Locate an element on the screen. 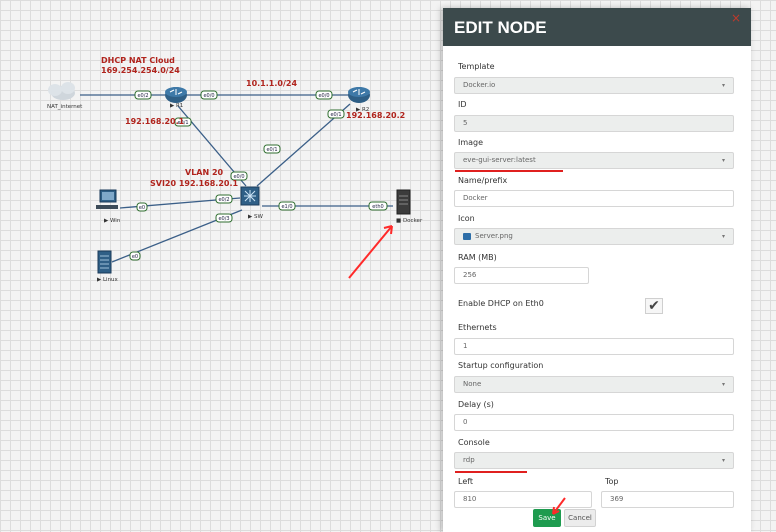  dhcp-subnet-label: 169.254.254.0/24 is located at coordinates (140, 70).